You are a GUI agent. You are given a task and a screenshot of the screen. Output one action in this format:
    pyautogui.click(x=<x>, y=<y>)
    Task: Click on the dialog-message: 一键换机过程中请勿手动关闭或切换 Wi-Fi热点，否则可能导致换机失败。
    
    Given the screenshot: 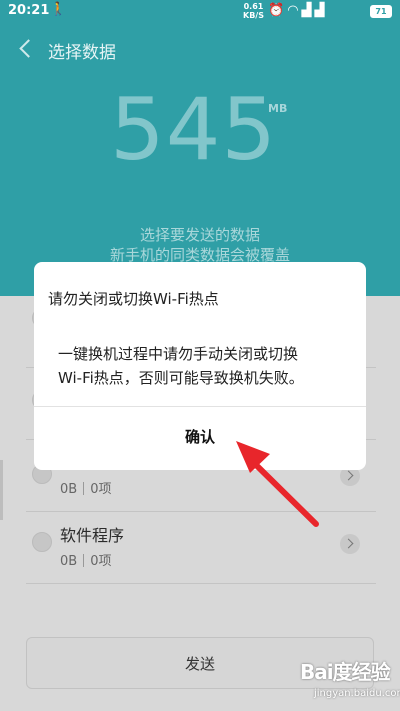 What is the action you would take?
    pyautogui.click(x=208, y=366)
    